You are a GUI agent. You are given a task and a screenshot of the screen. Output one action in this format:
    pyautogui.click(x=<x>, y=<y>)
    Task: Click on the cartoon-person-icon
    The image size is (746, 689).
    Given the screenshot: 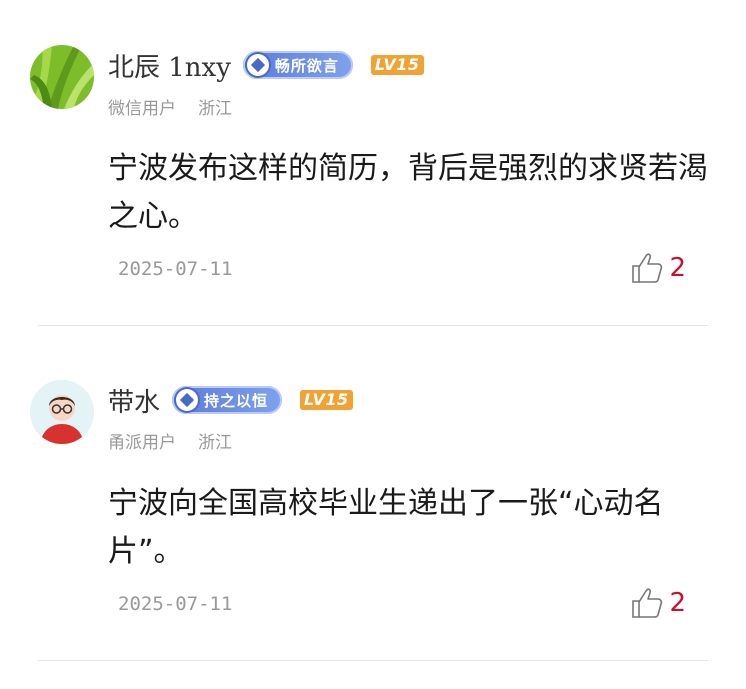 What is the action you would take?
    pyautogui.click(x=62, y=412)
    